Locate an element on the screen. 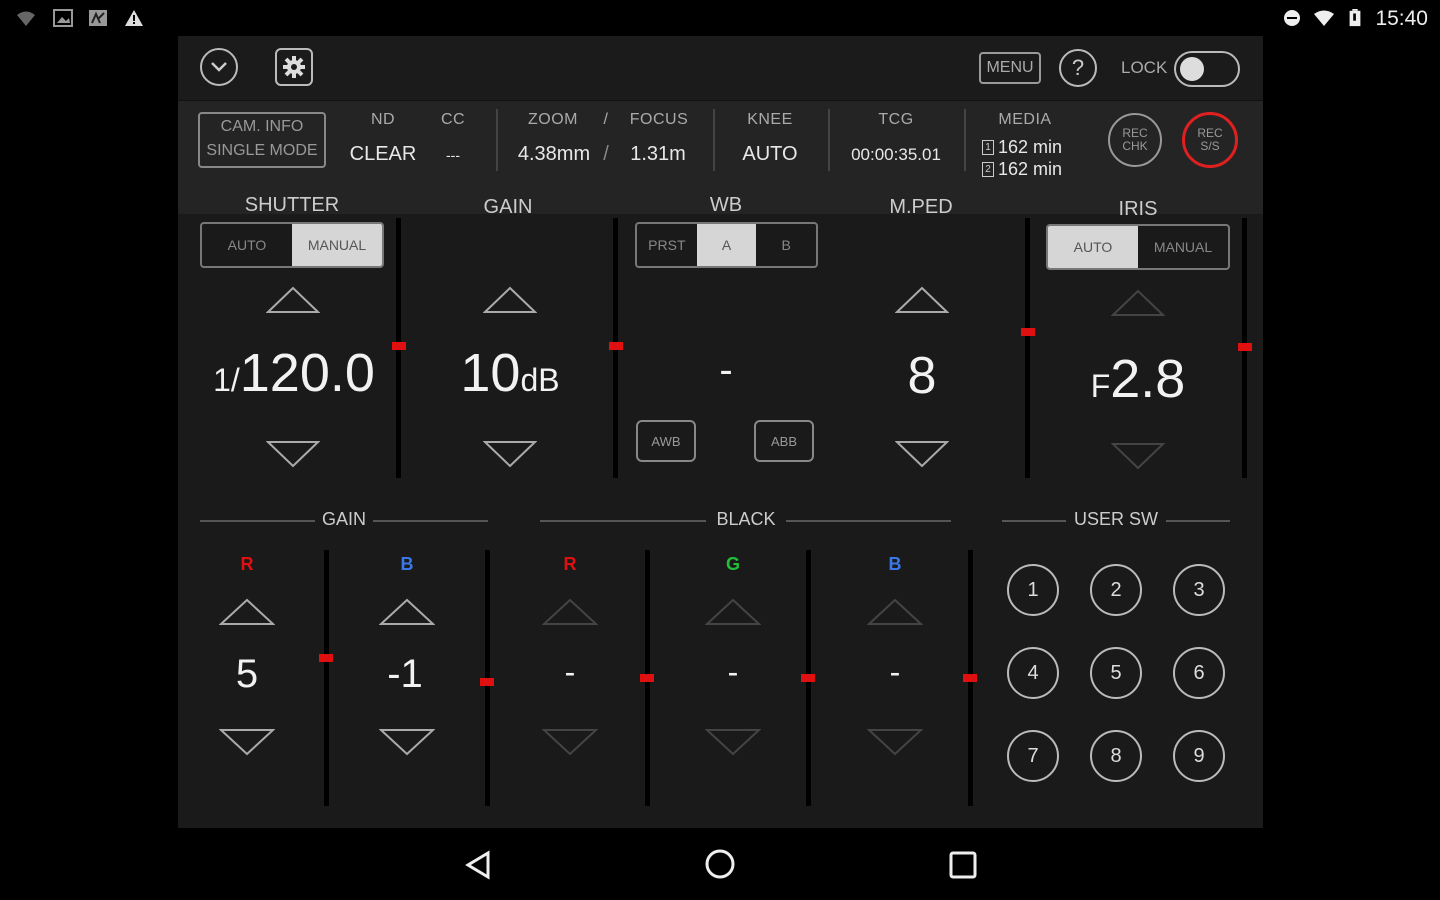 The width and height of the screenshot is (1440, 900). black-b-up-button is located at coordinates (895, 612).